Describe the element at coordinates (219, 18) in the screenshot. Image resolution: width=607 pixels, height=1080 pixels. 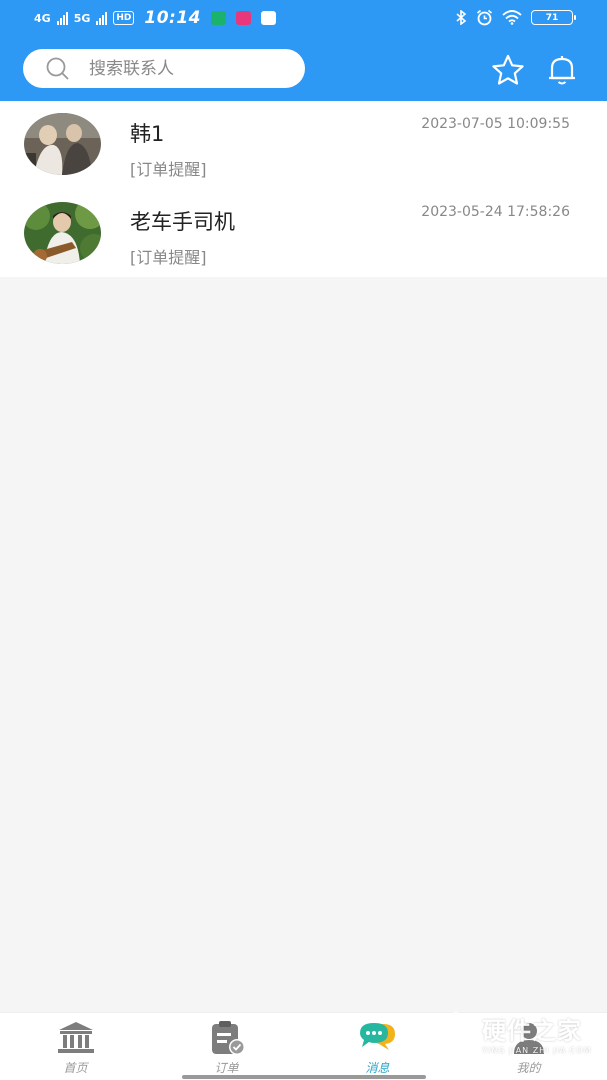
I see `app-notification-icon-green` at that location.